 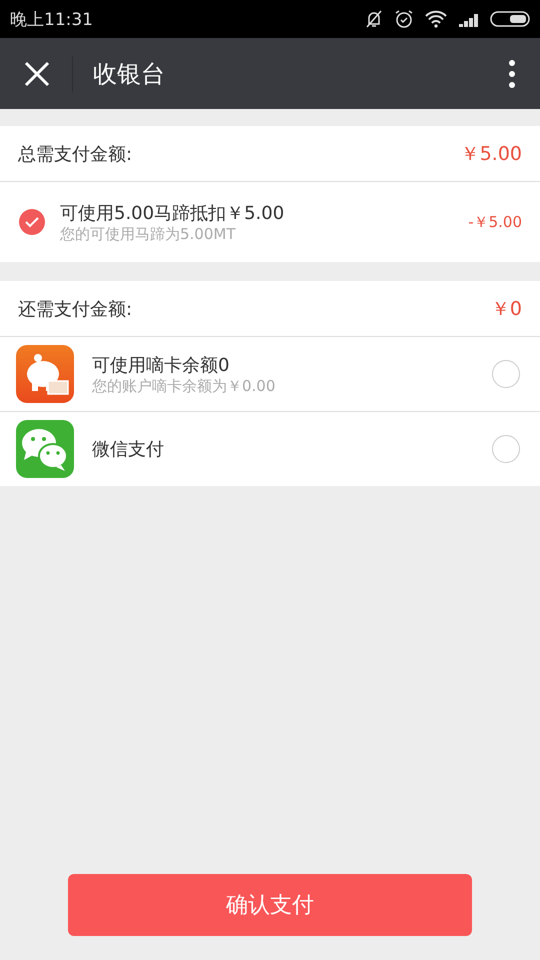 What do you see at coordinates (270, 905) in the screenshot?
I see `confirm-pay-button: 确认支付` at bounding box center [270, 905].